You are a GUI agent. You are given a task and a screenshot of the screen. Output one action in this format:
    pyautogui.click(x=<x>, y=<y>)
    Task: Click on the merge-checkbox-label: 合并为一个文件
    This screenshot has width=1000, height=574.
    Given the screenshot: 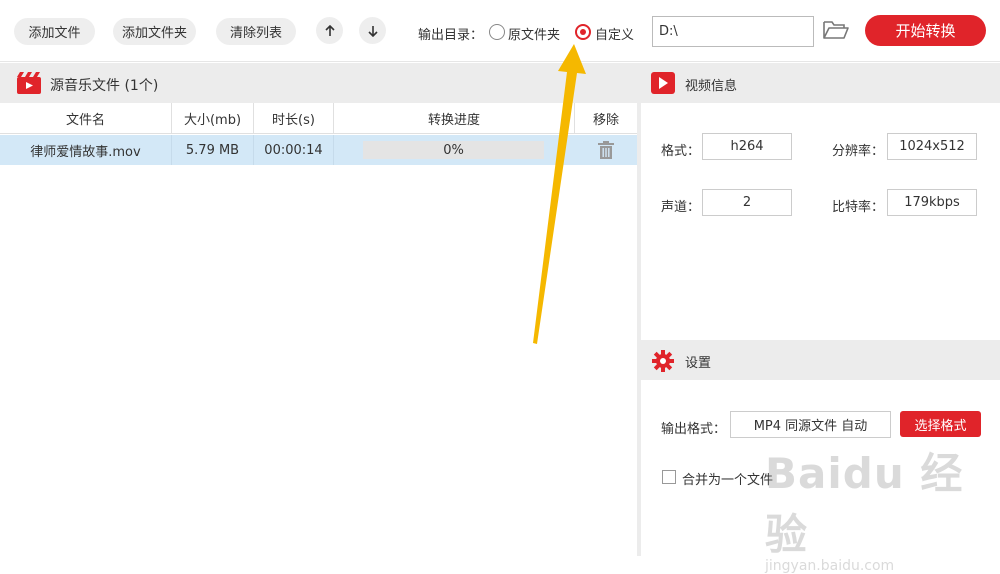 What is the action you would take?
    pyautogui.click(x=727, y=478)
    